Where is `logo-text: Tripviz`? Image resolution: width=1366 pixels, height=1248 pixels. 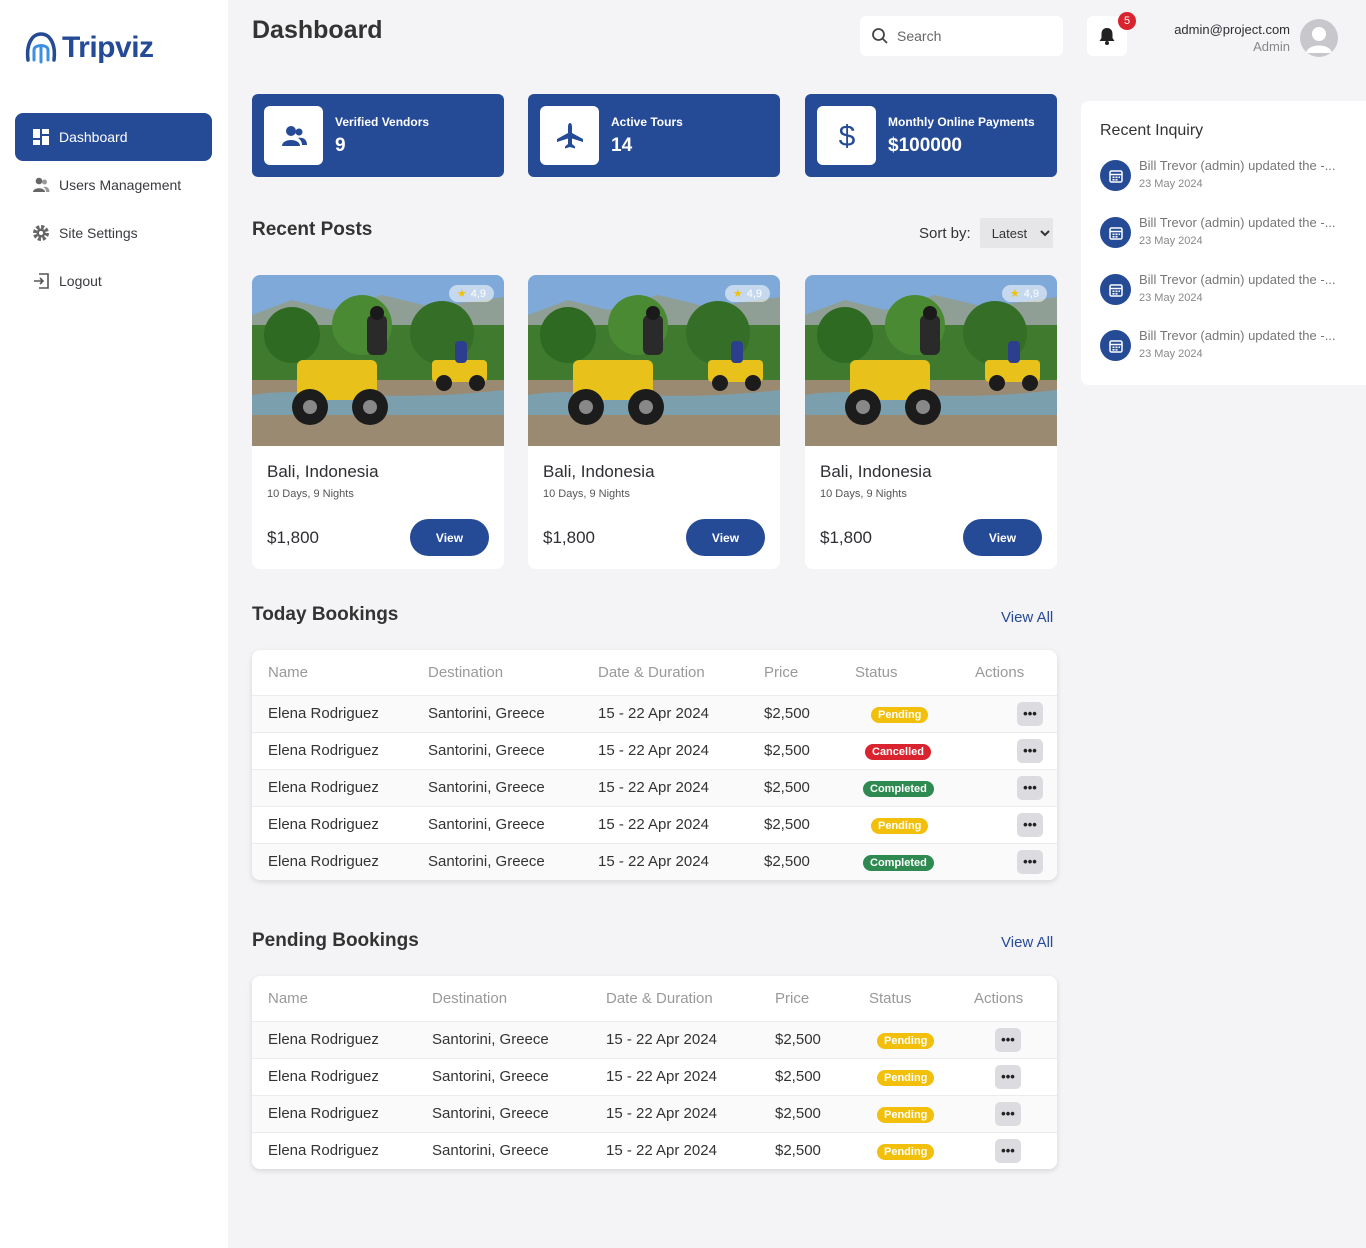 logo-text: Tripviz is located at coordinates (108, 47).